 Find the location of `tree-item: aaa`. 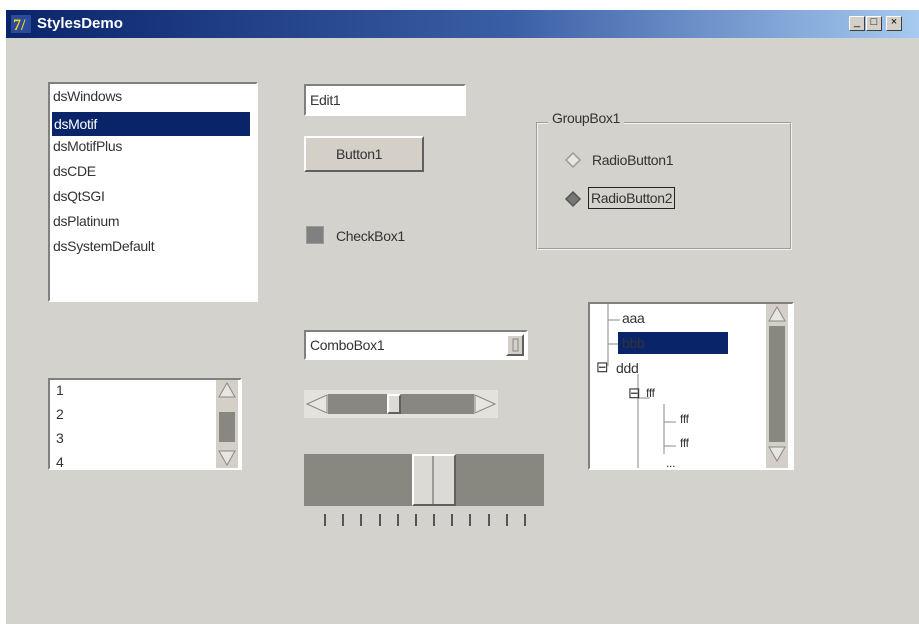

tree-item: aaa is located at coordinates (633, 318).